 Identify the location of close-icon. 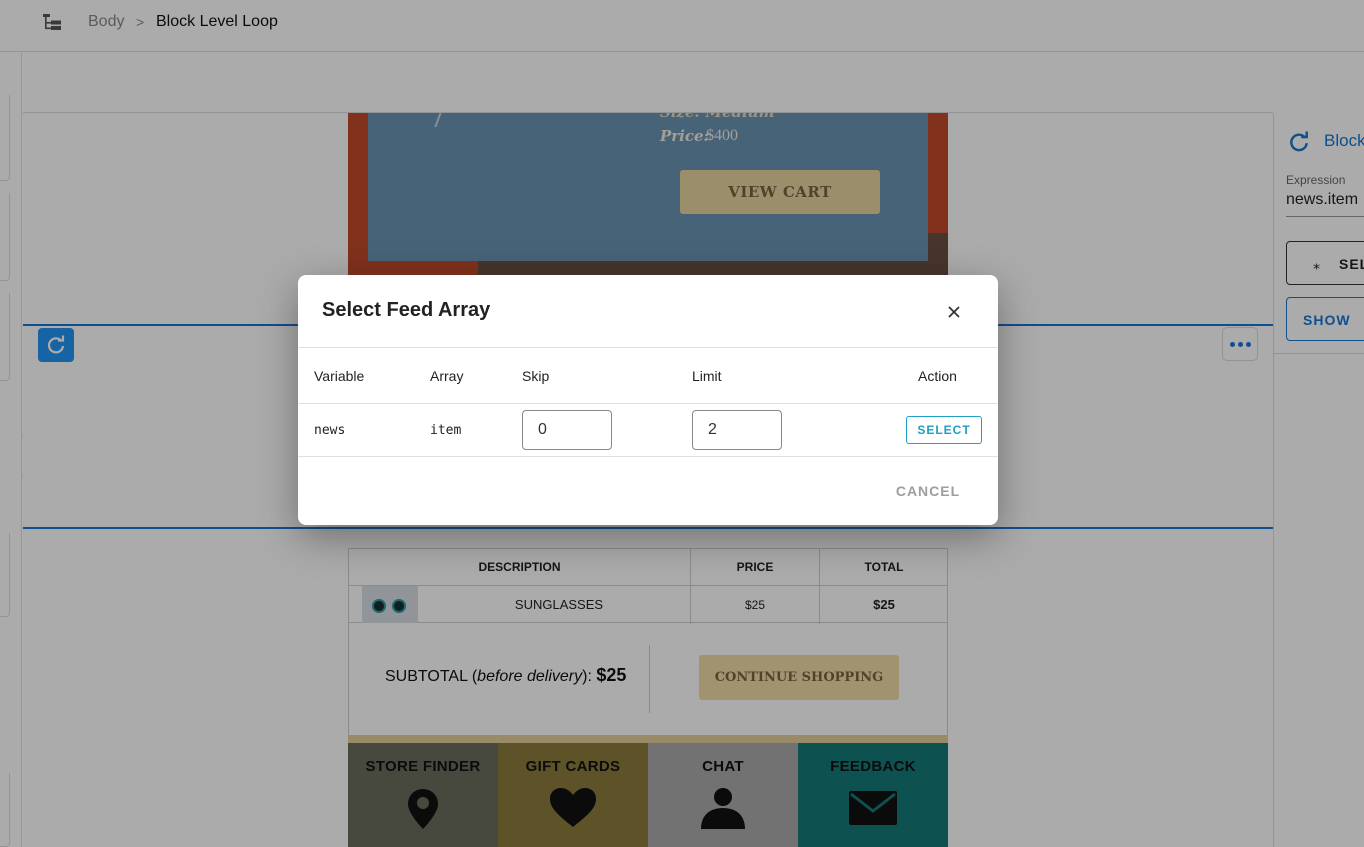
(954, 312).